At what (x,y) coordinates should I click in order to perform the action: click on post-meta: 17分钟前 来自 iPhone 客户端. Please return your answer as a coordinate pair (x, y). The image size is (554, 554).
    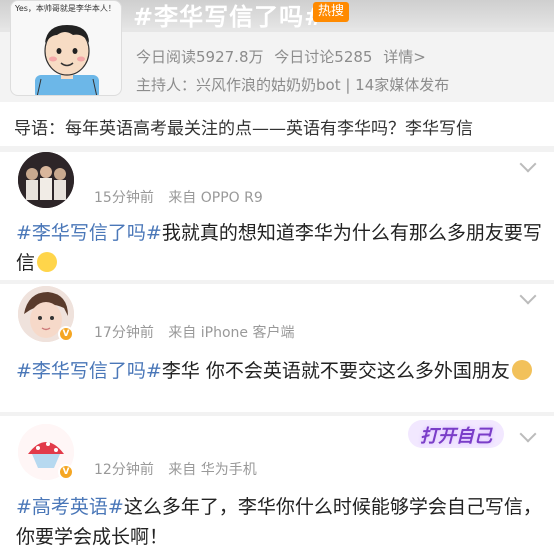
    Looking at the image, I should click on (194, 332).